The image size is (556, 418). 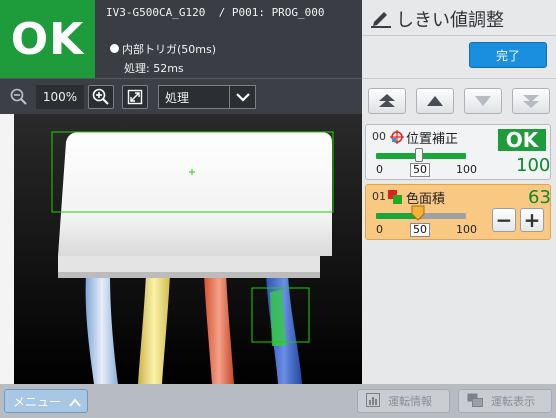 I want to click on run-display-label: 運転表示, so click(x=513, y=401).